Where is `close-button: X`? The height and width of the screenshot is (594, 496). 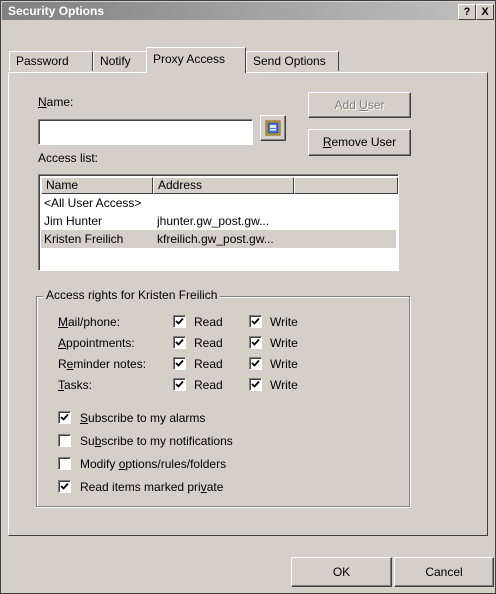
close-button: X is located at coordinates (485, 12).